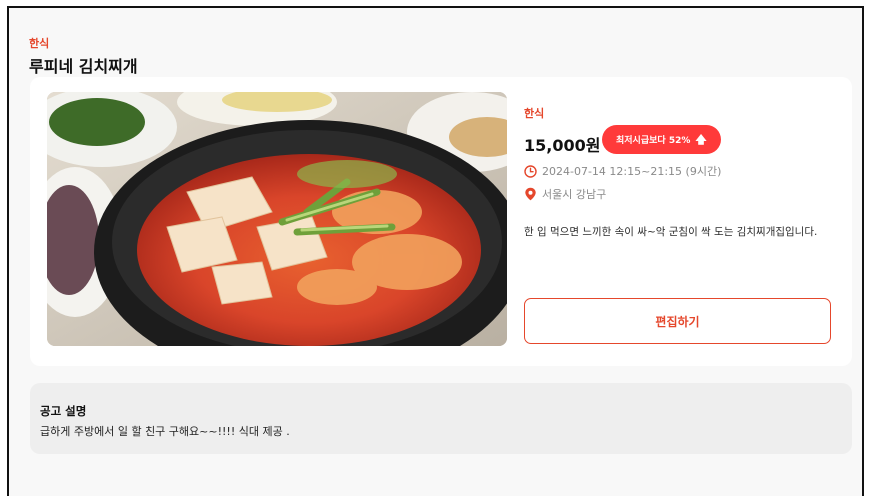  What do you see at coordinates (574, 194) in the screenshot?
I see `work-location-text: 서울시 강남구` at bounding box center [574, 194].